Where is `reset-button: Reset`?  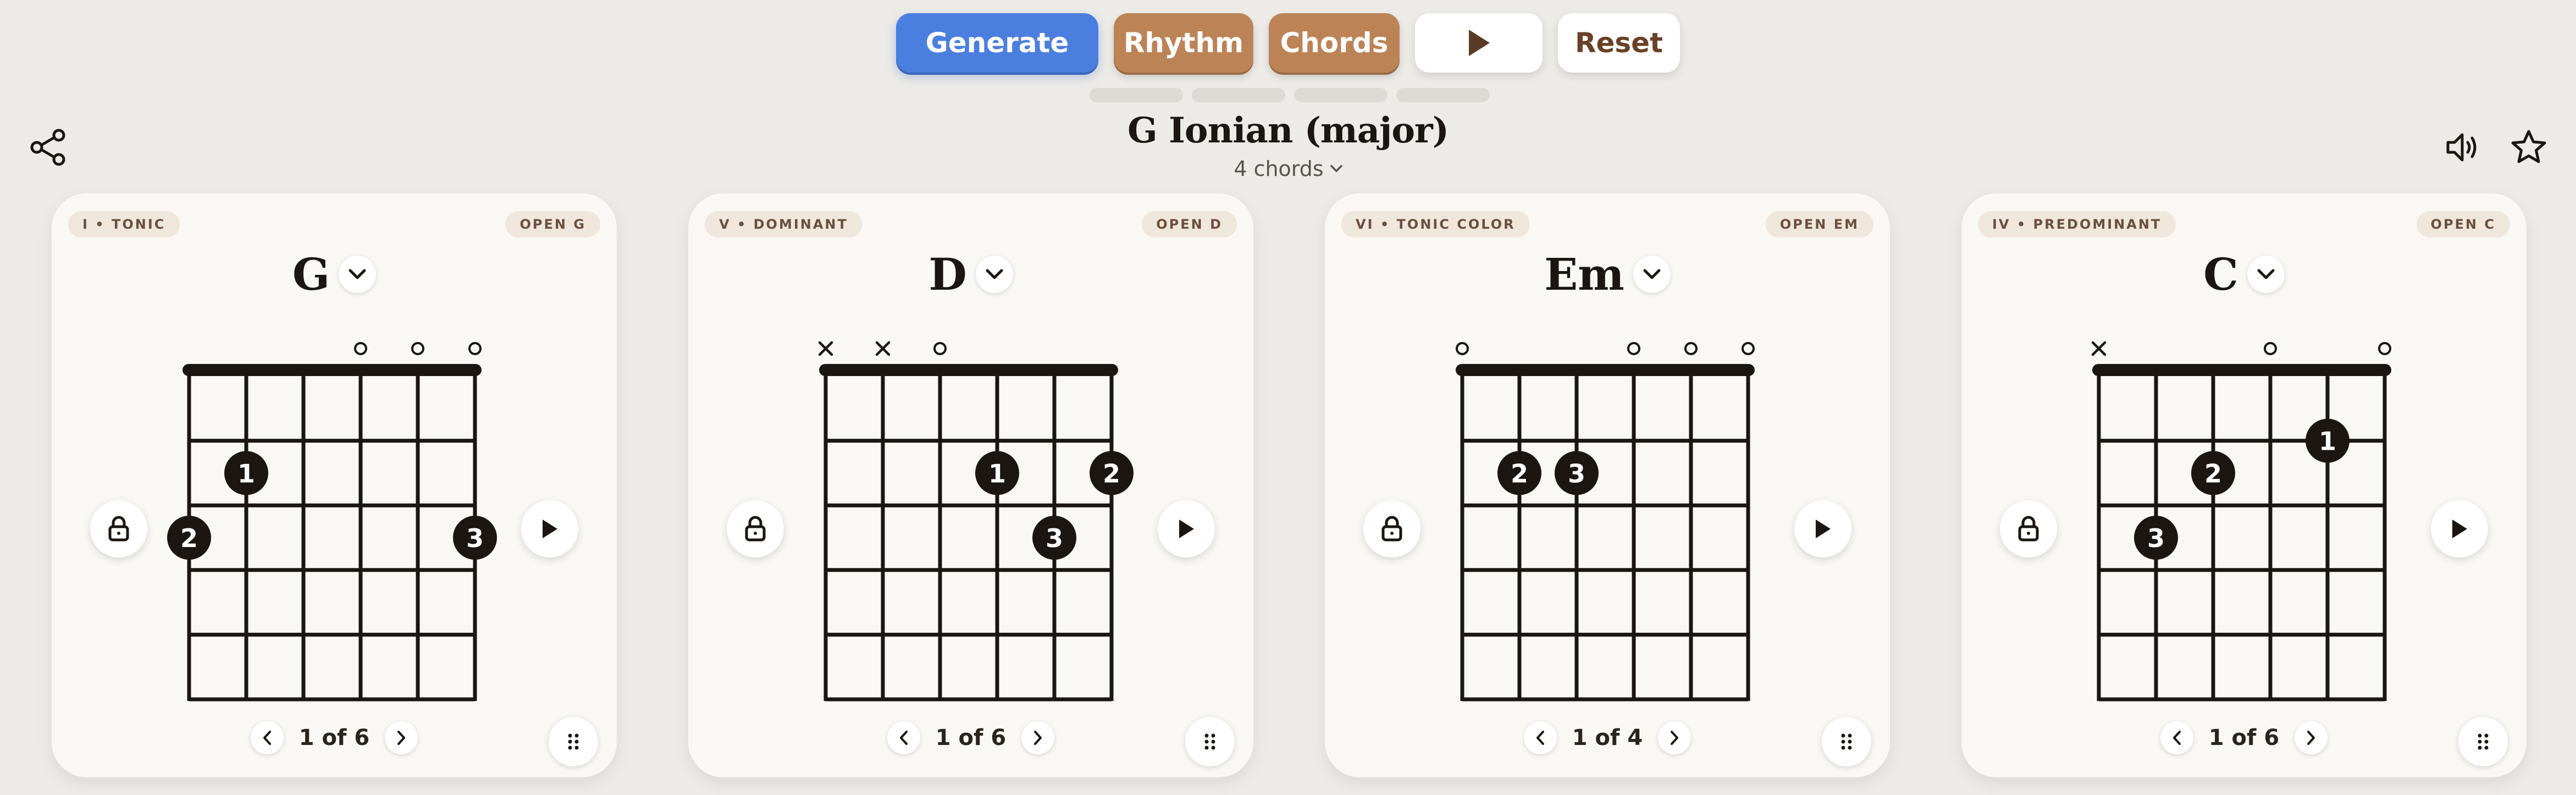 reset-button: Reset is located at coordinates (1619, 43).